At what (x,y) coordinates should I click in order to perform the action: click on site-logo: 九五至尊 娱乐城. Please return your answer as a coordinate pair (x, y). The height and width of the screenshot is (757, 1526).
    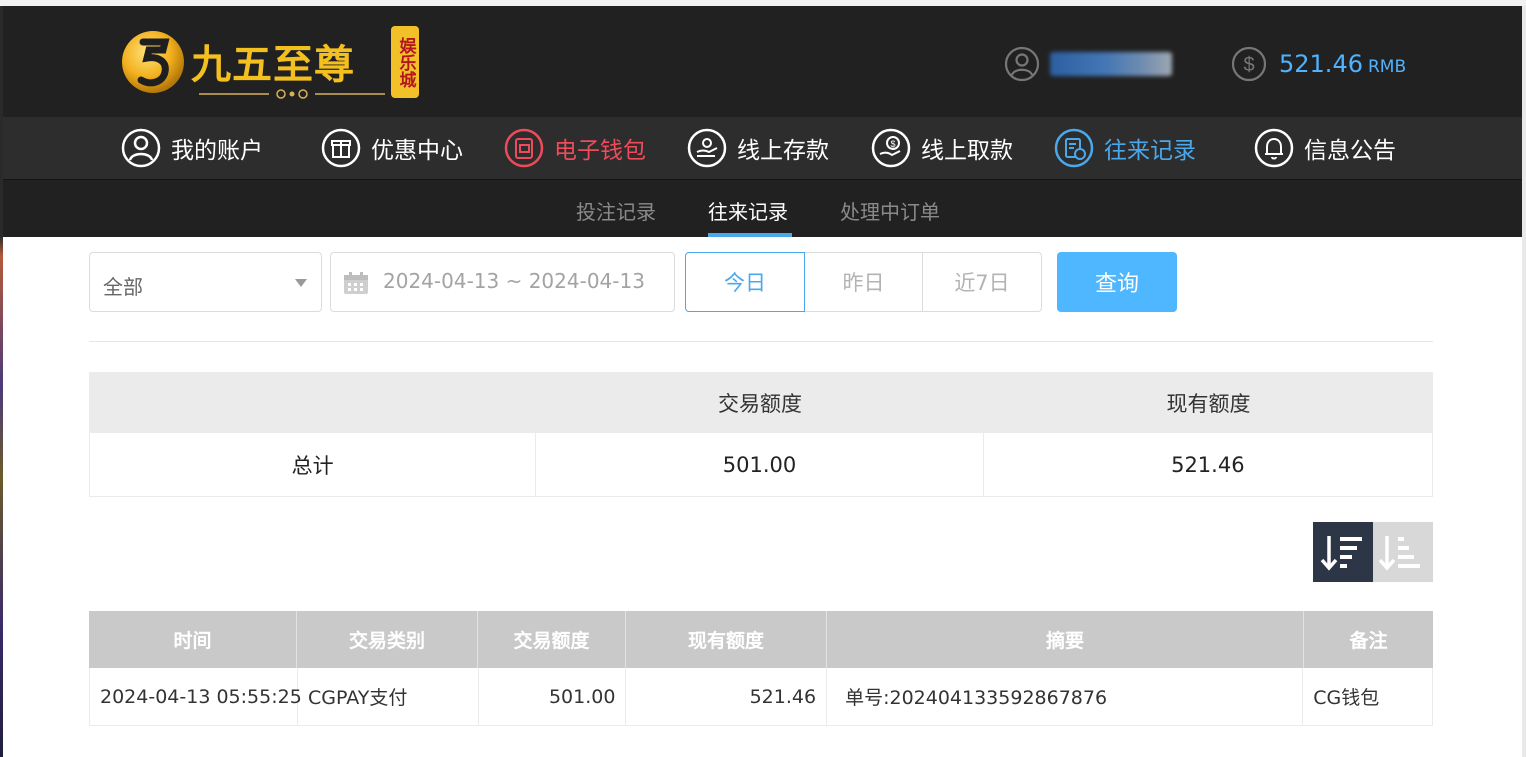
    Looking at the image, I should click on (269, 64).